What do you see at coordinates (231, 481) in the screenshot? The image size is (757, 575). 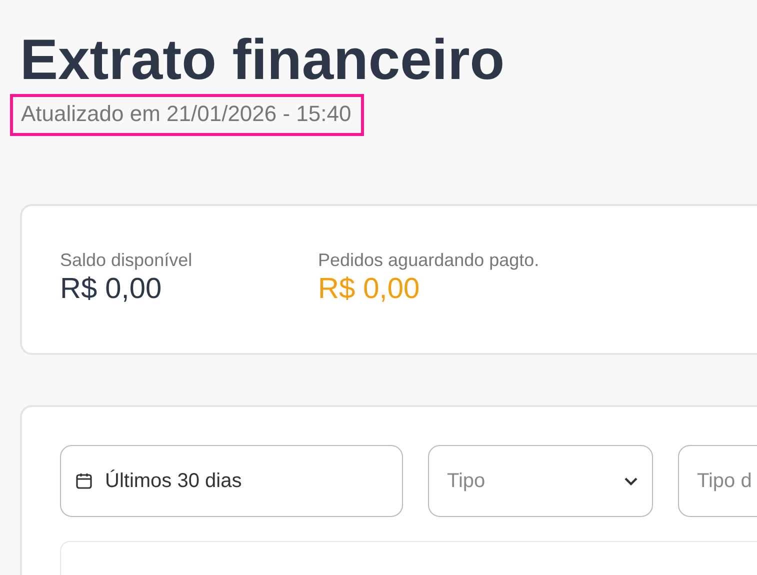 I see `date-range-field: Últimos 30 dias` at bounding box center [231, 481].